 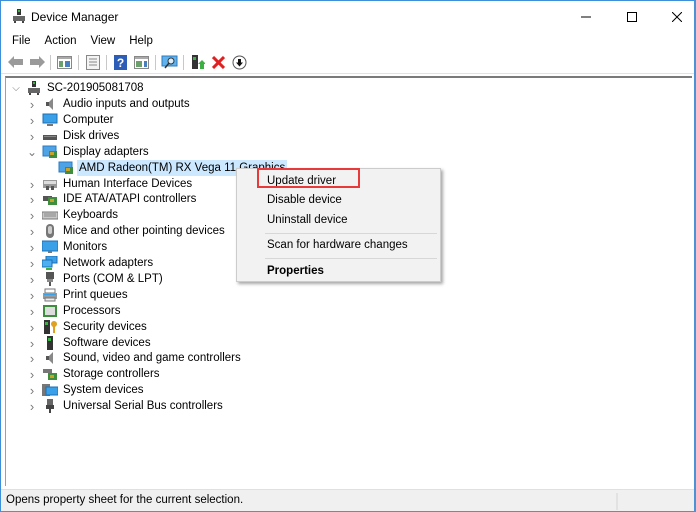 What do you see at coordinates (307, 220) in the screenshot?
I see `context-menu-uninstall-device: Uninstall device` at bounding box center [307, 220].